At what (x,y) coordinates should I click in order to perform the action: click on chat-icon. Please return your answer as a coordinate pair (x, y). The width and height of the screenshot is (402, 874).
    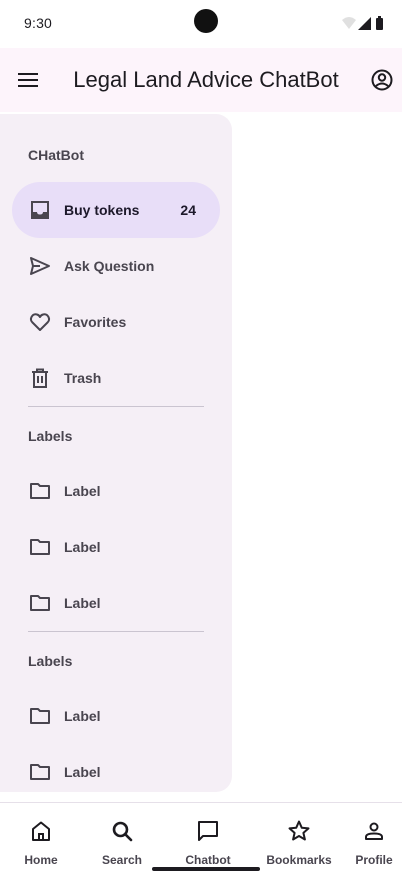
    Looking at the image, I should click on (208, 831).